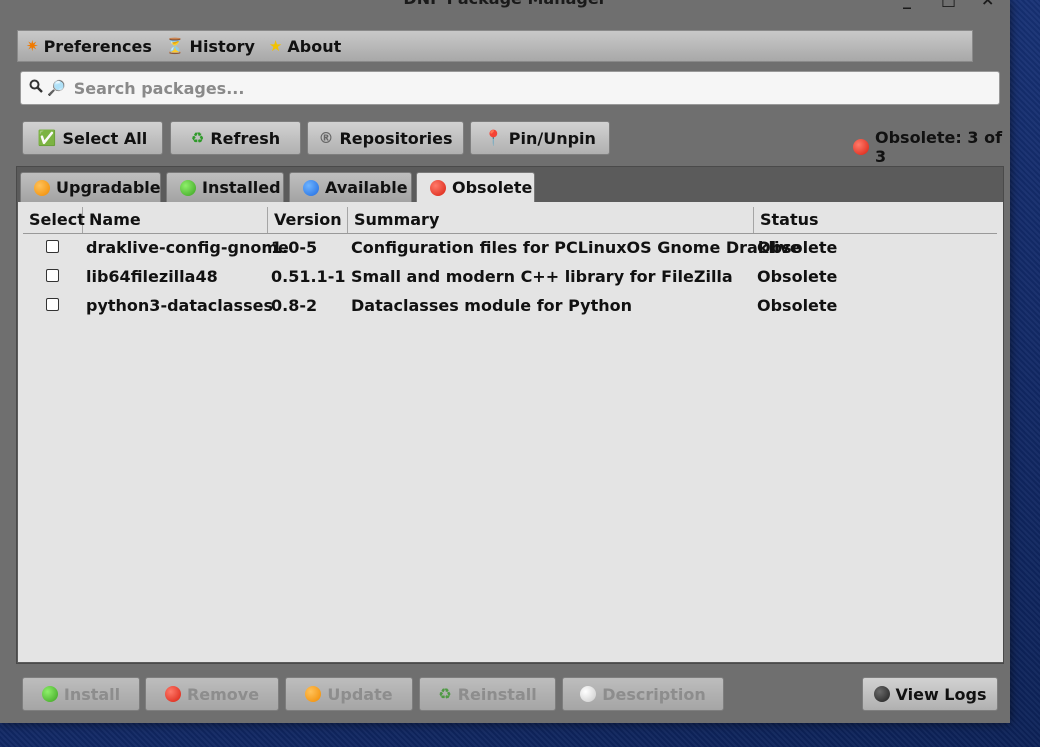 The image size is (1040, 747). What do you see at coordinates (907, 4) in the screenshot?
I see `minimize-button: _` at bounding box center [907, 4].